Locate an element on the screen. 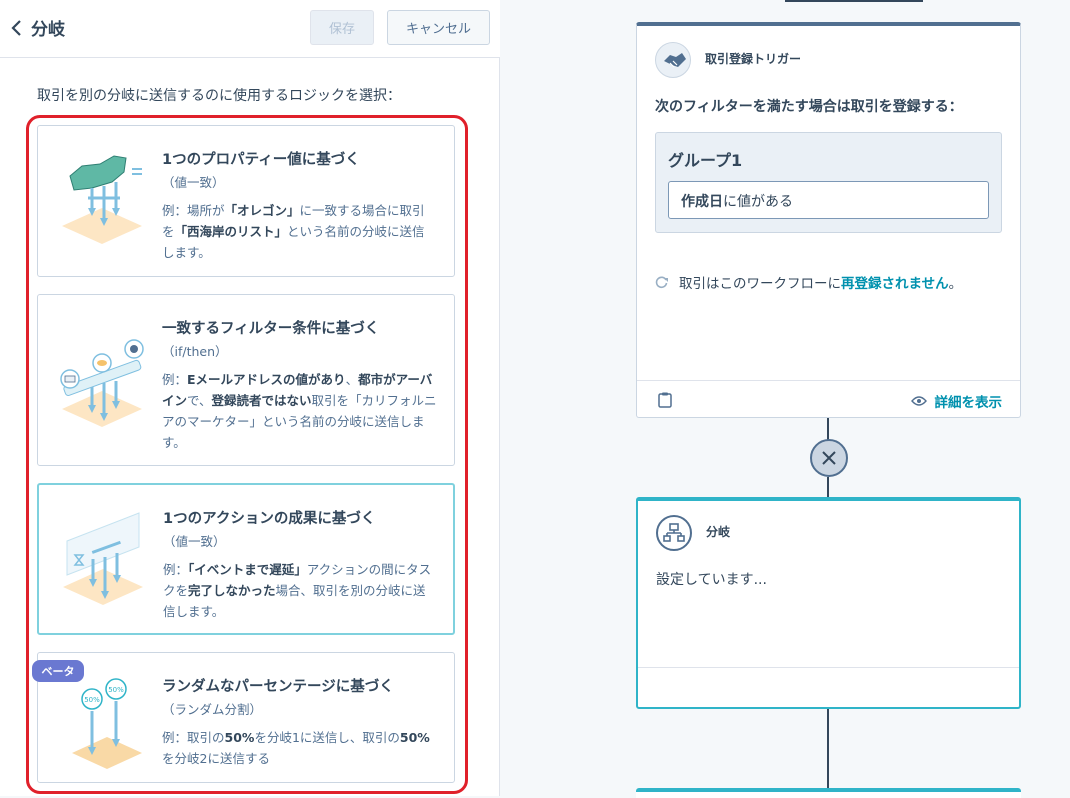  beta-badge: ベータ is located at coordinates (58, 671).